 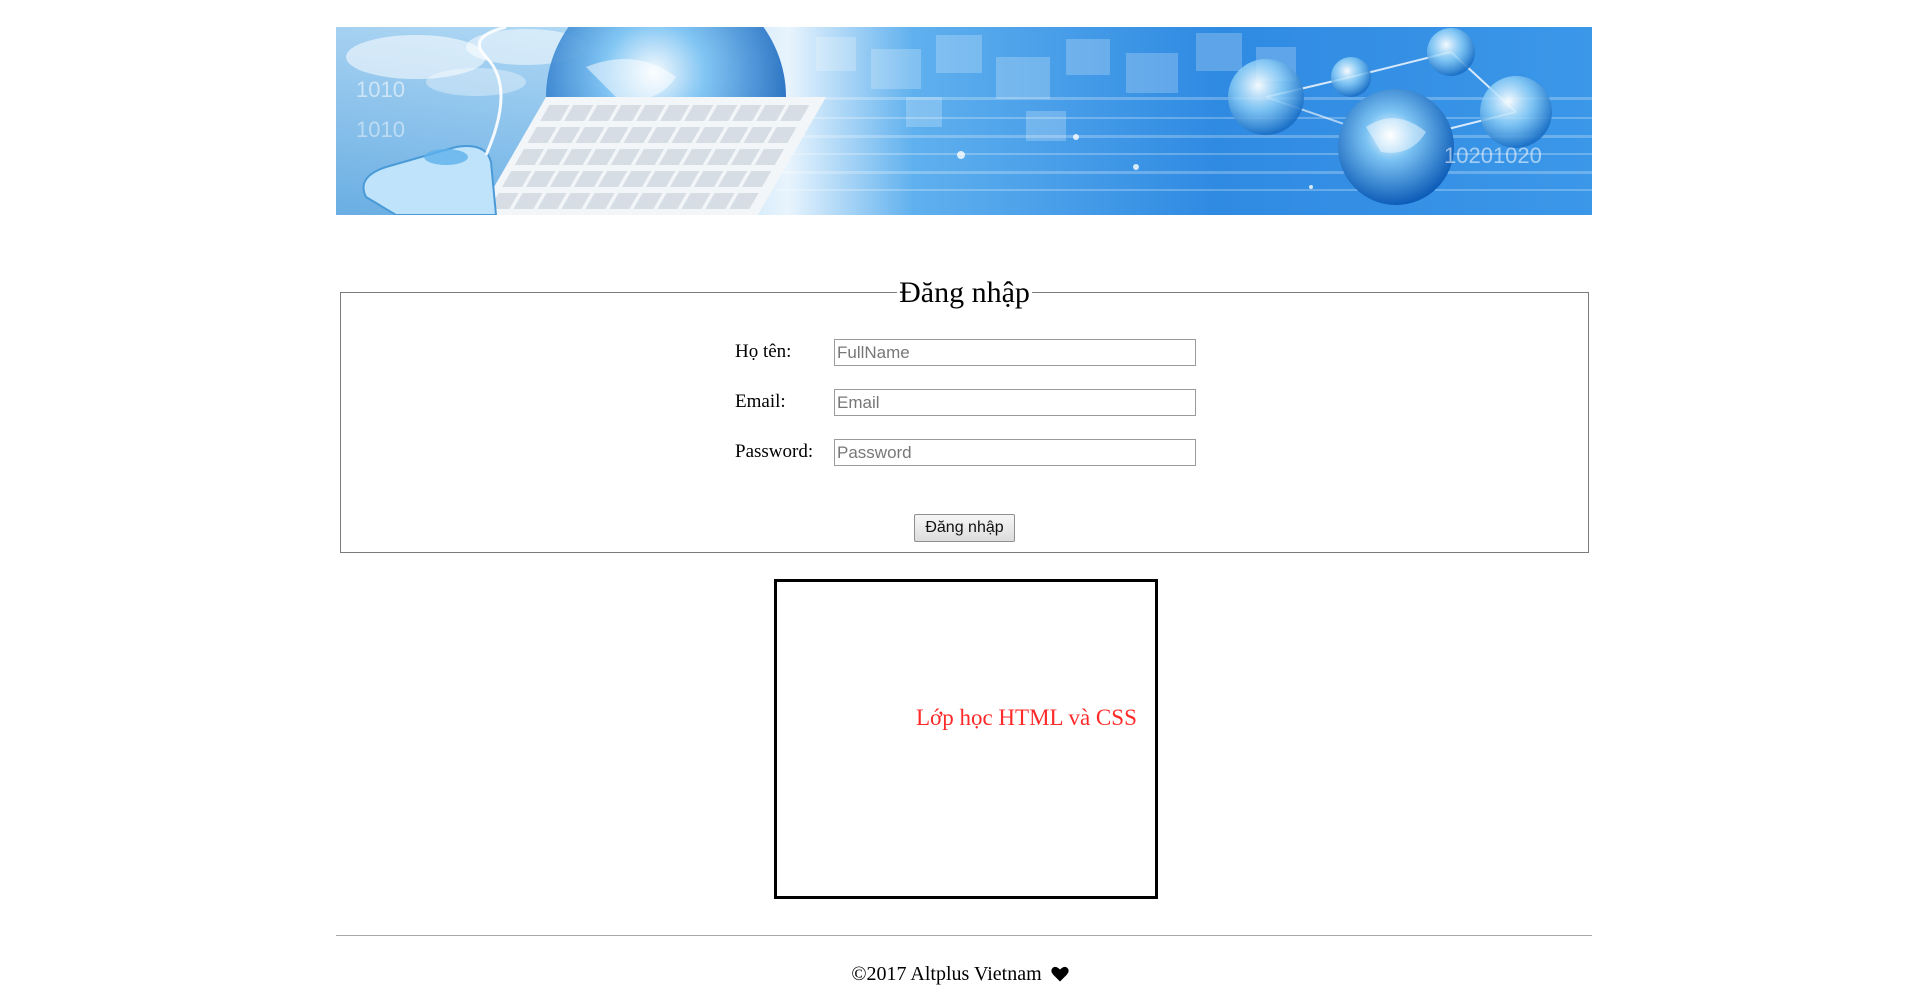 I want to click on email-input, so click(x=1015, y=402).